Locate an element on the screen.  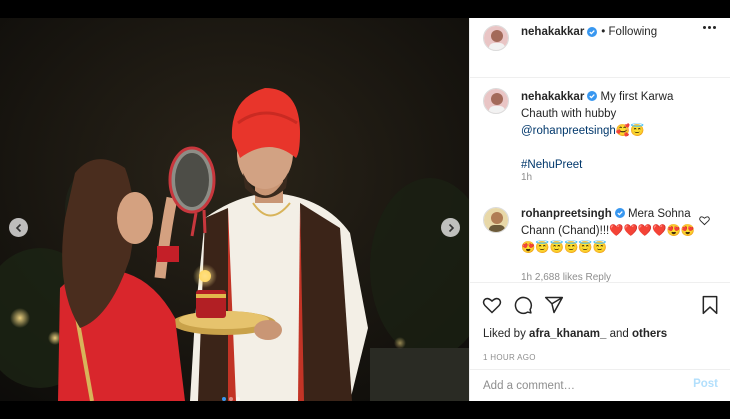
liked-by-username: afra_khanam_ is located at coordinates (567, 334).